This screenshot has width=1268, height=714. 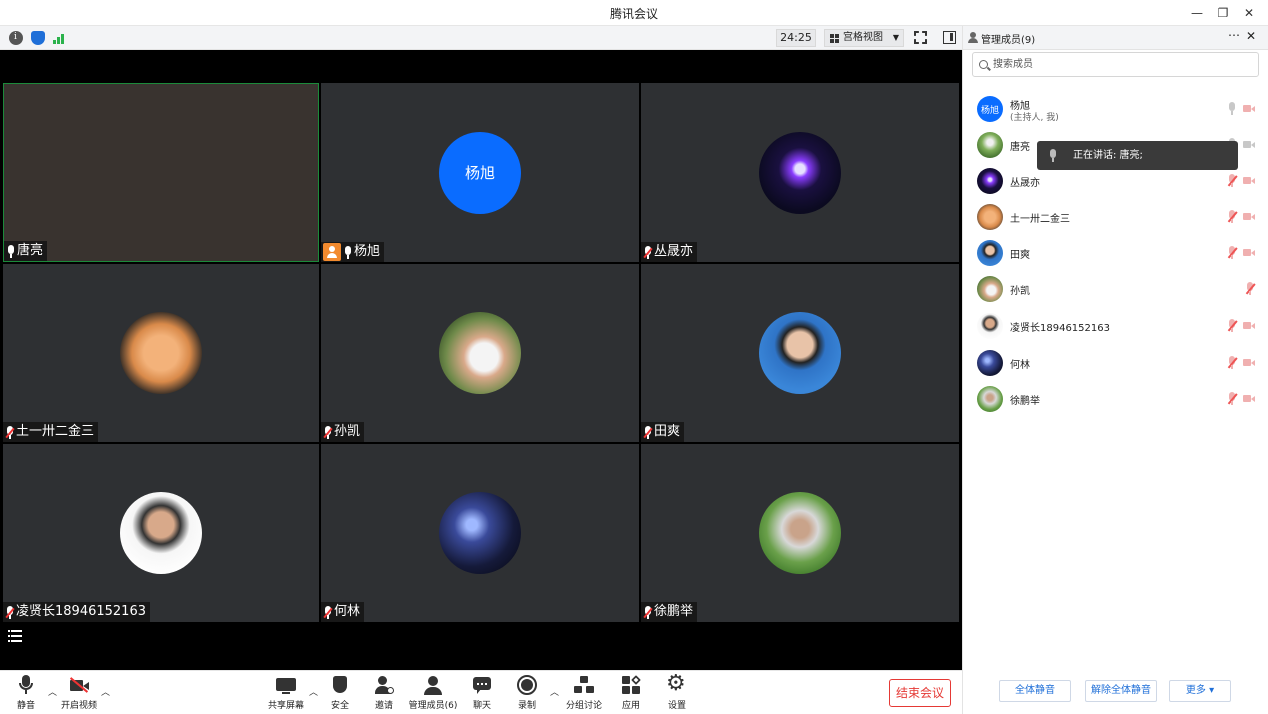 I want to click on member-name: 徐鹏举, so click(x=1025, y=401).